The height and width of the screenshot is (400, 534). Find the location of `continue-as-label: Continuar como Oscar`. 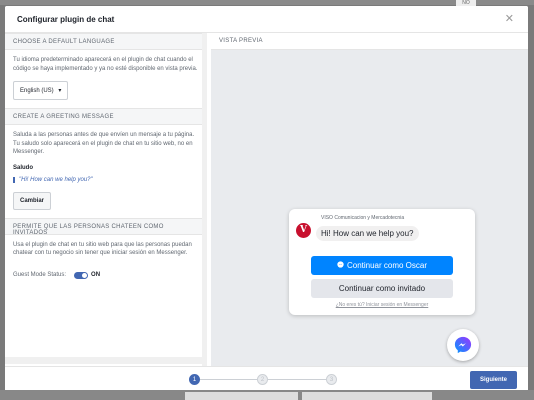

continue-as-label: Continuar como Oscar is located at coordinates (387, 265).